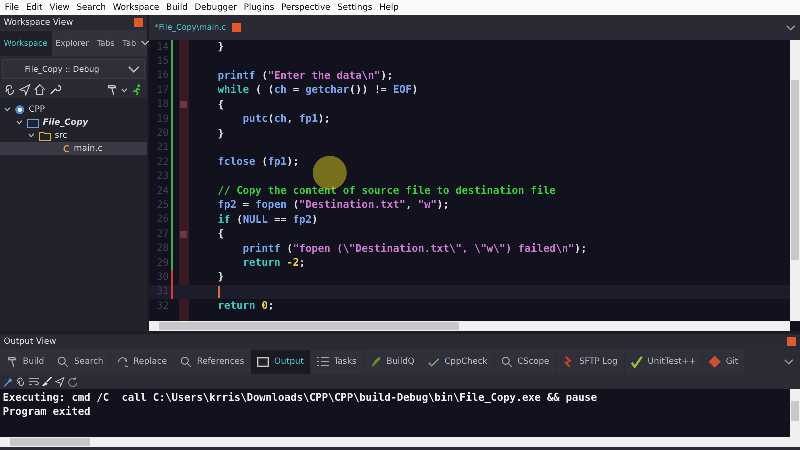 This screenshot has width=800, height=450. I want to click on workspace-icon, so click(20, 109).